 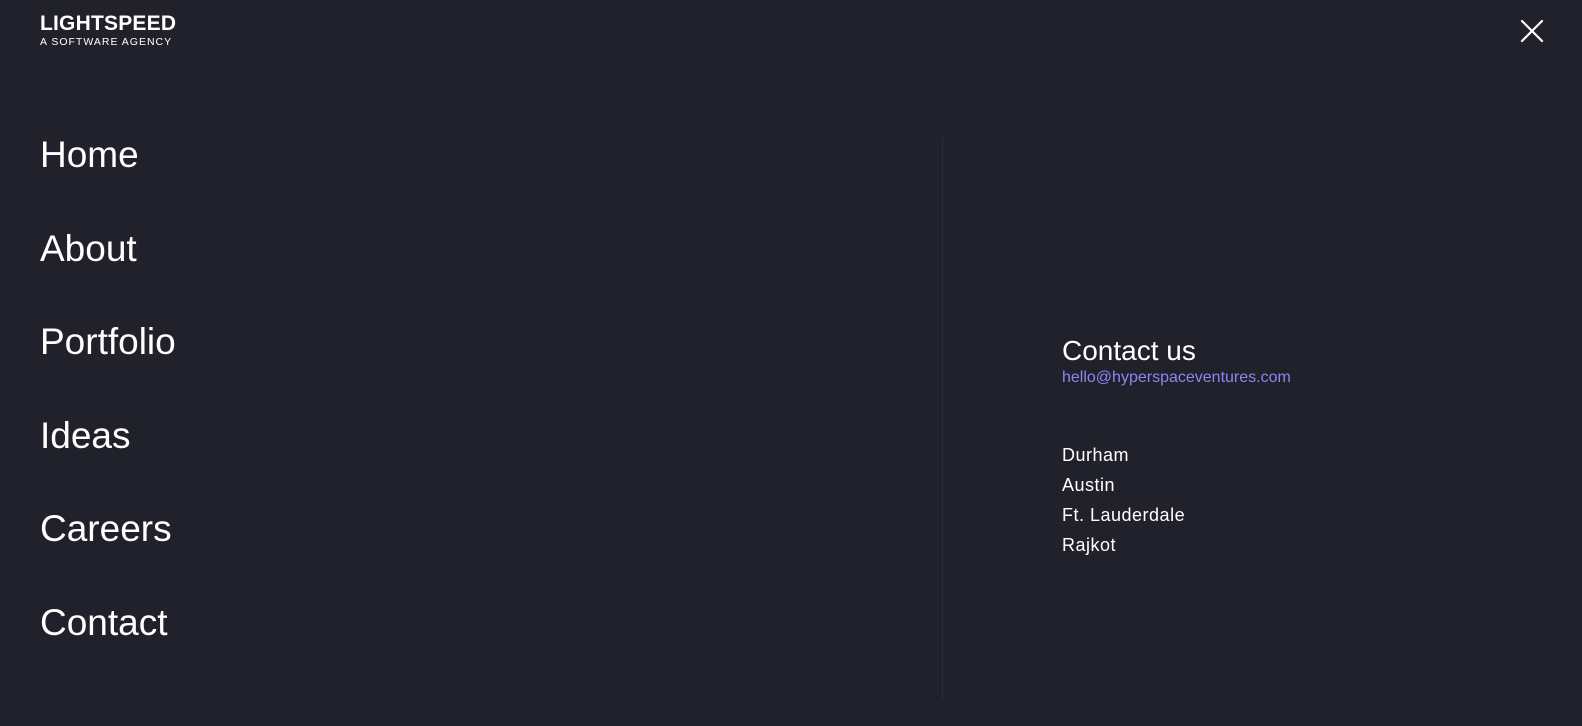 I want to click on close-button, so click(x=1532, y=31).